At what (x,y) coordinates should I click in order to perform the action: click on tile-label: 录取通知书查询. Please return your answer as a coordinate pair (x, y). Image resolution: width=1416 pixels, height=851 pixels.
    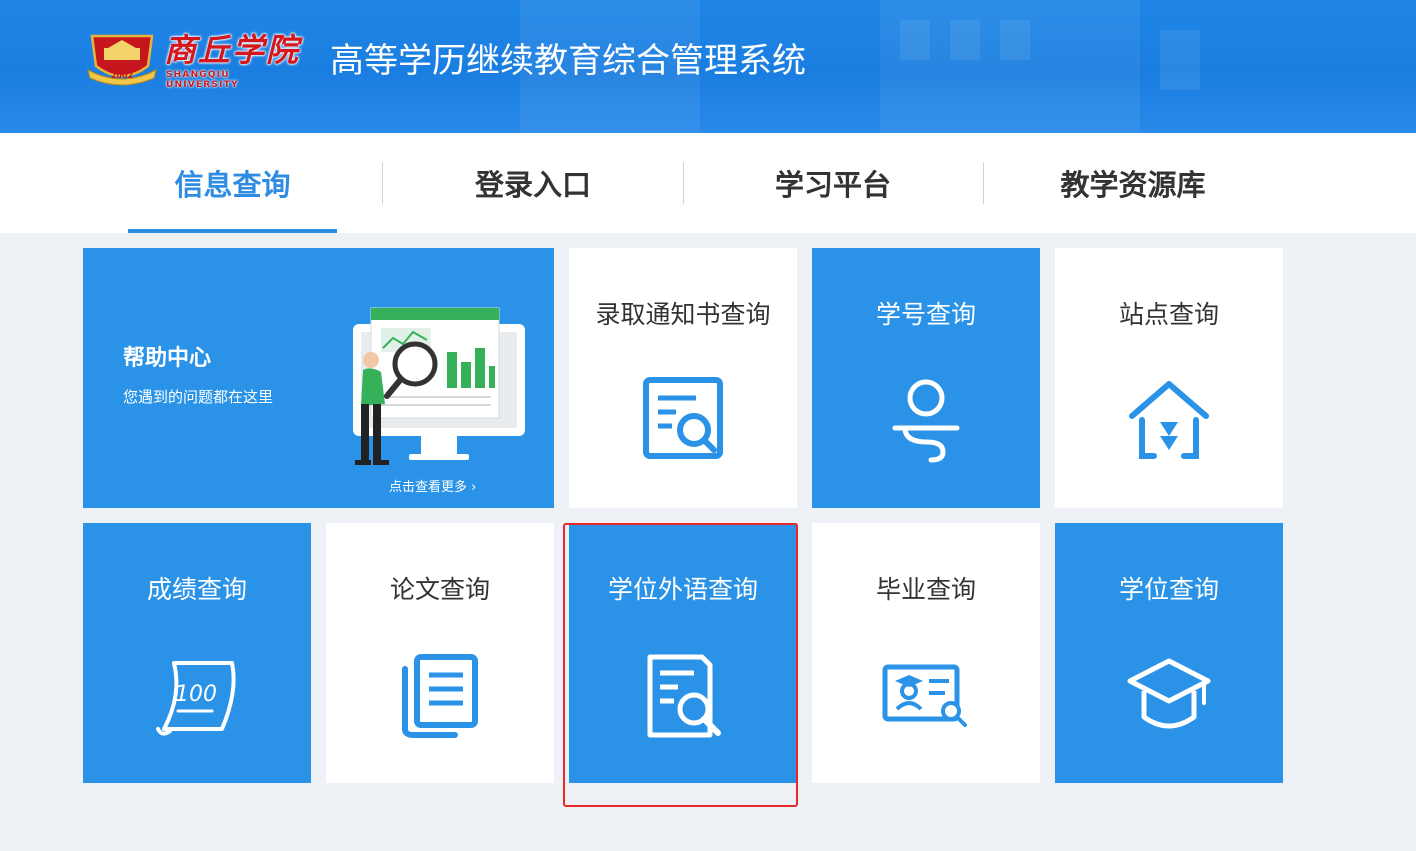
    Looking at the image, I should click on (683, 314).